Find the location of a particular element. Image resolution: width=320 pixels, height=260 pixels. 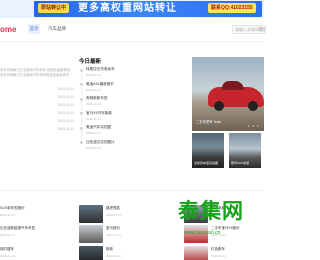

article-card: 保时捷车 2020-11-11 is located at coordinates (37, 253).